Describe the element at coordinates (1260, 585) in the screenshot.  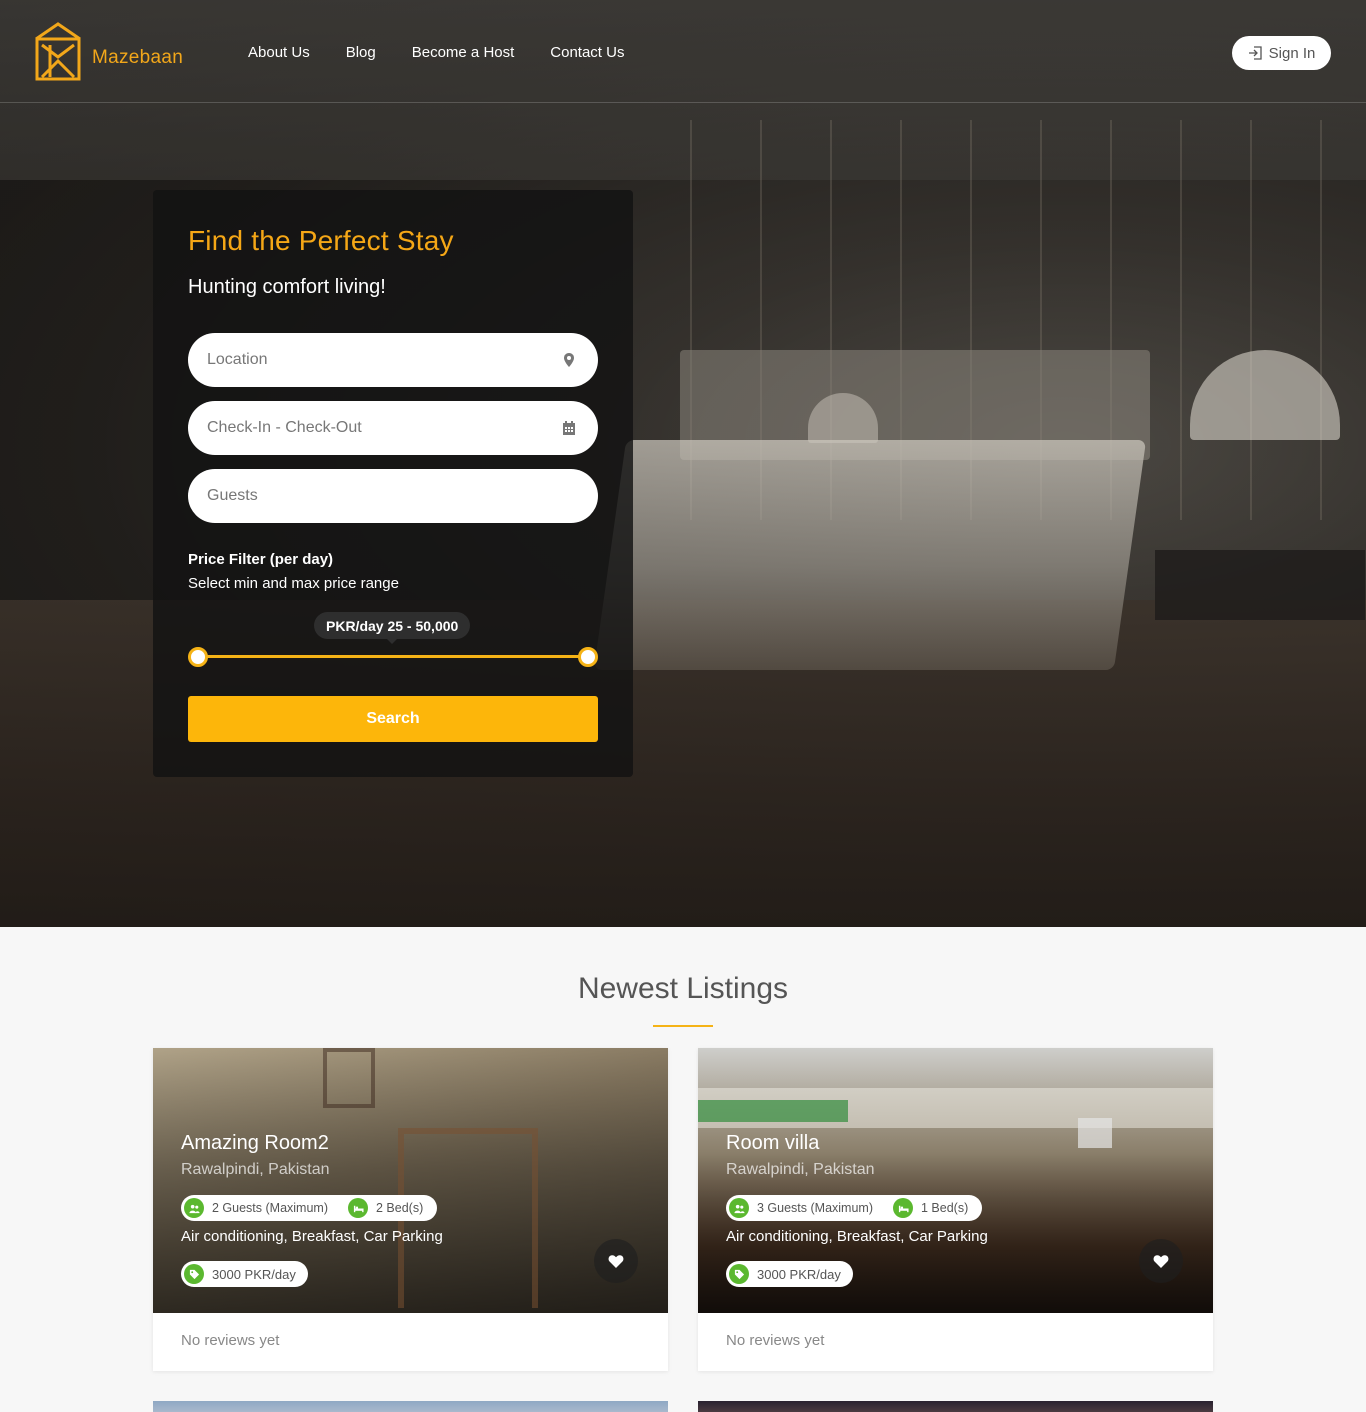
I see `hero-nightstand` at that location.